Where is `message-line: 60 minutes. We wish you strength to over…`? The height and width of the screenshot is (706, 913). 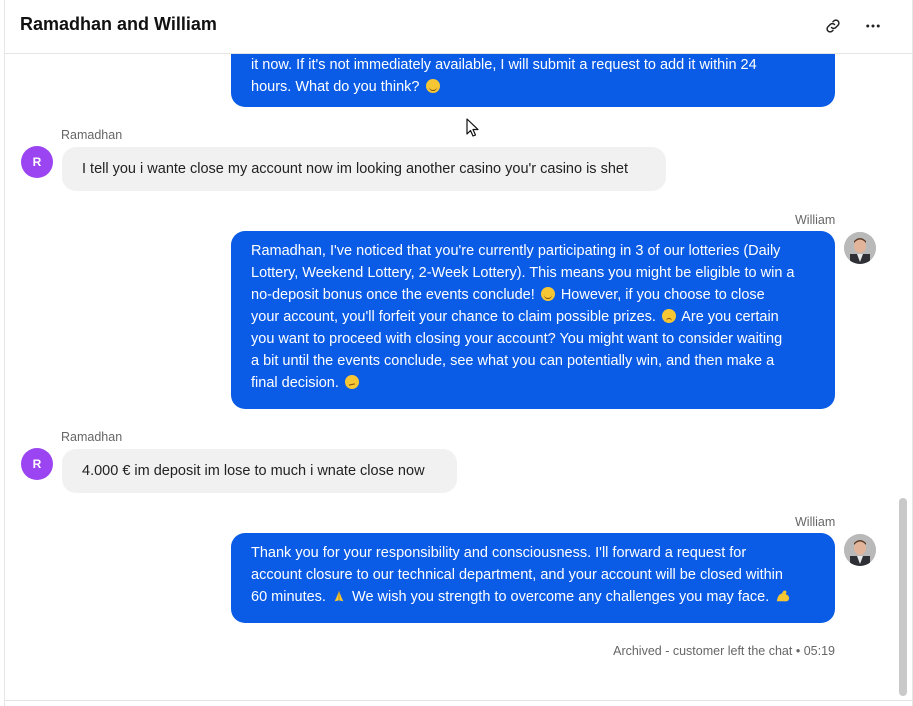
message-line: 60 minutes. We wish you strength to over… is located at coordinates (533, 597).